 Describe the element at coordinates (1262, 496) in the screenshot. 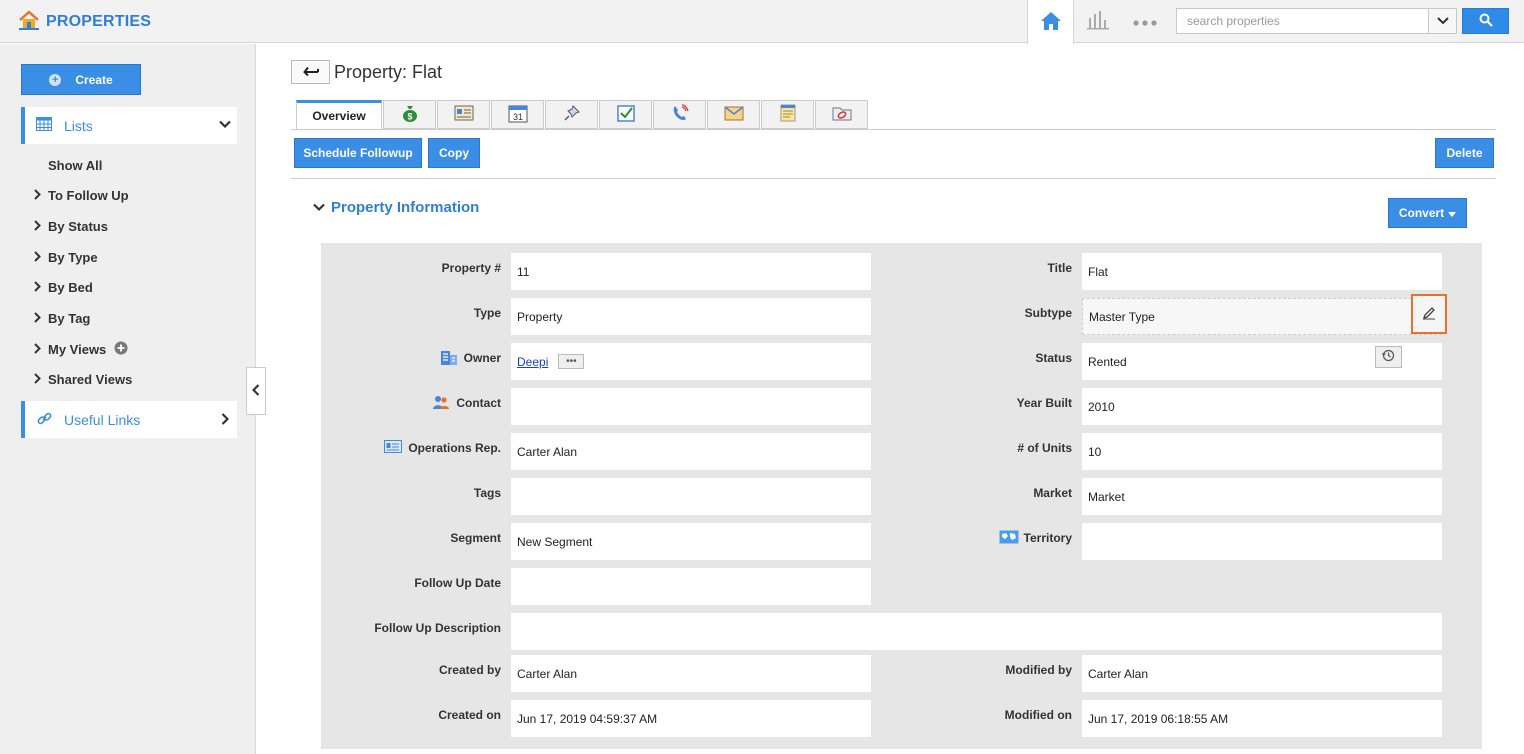

I see `market-value: Market` at that location.